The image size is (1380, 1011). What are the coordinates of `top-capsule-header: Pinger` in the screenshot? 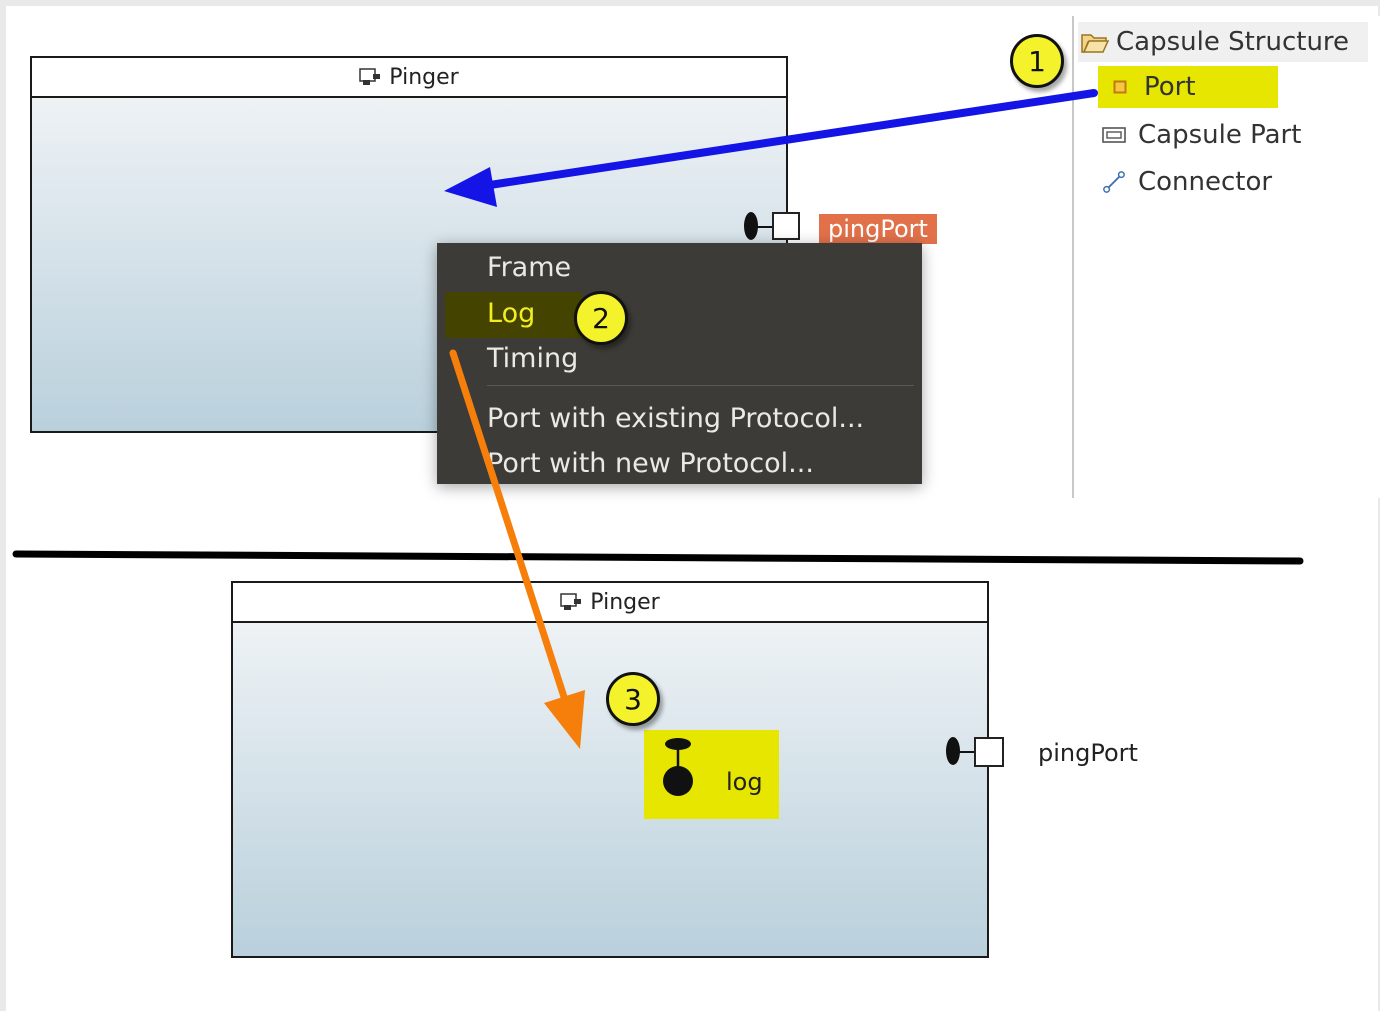 It's located at (409, 78).